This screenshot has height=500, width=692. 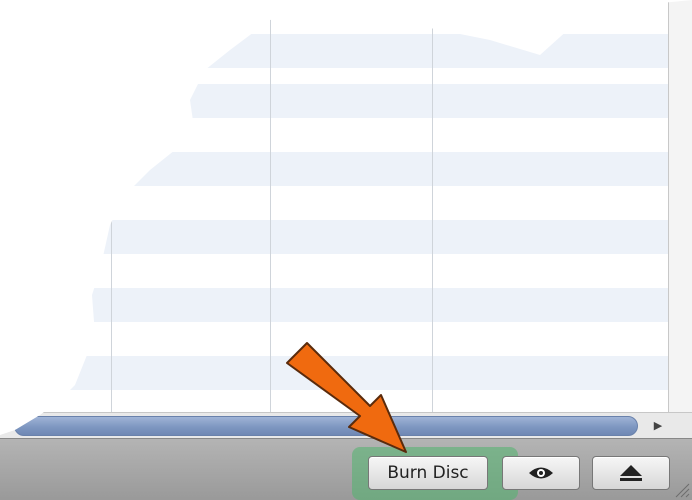 What do you see at coordinates (346, 397) in the screenshot?
I see `annotation-arrow-icon` at bounding box center [346, 397].